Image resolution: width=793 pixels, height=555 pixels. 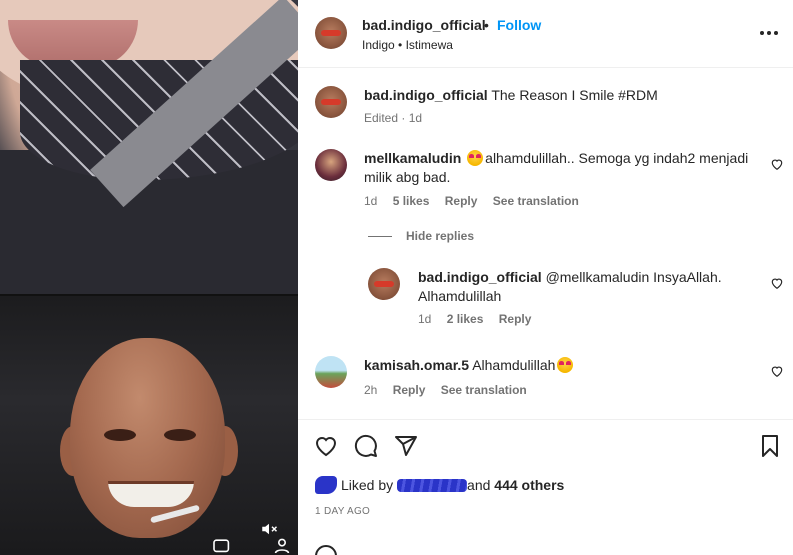 I want to click on reply-likes: 2 likes, so click(x=465, y=319).